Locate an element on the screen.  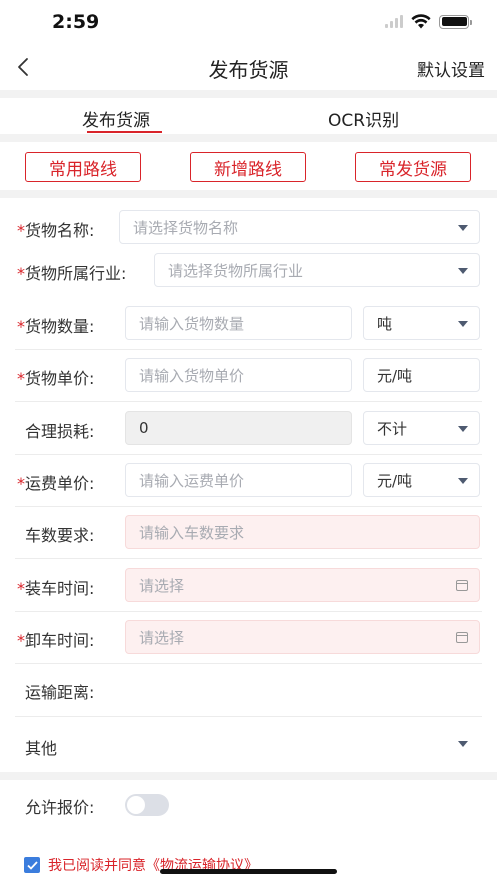
tab-bar: 发布货源 OCR识别 is located at coordinates (248, 116).